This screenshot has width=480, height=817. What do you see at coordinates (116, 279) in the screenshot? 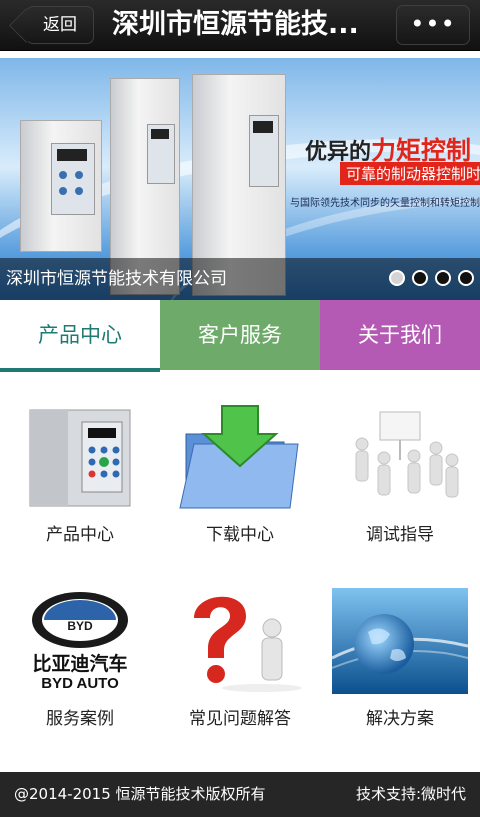
I see `banner-caption: 深圳市恒源节能技术有限公司` at bounding box center [116, 279].